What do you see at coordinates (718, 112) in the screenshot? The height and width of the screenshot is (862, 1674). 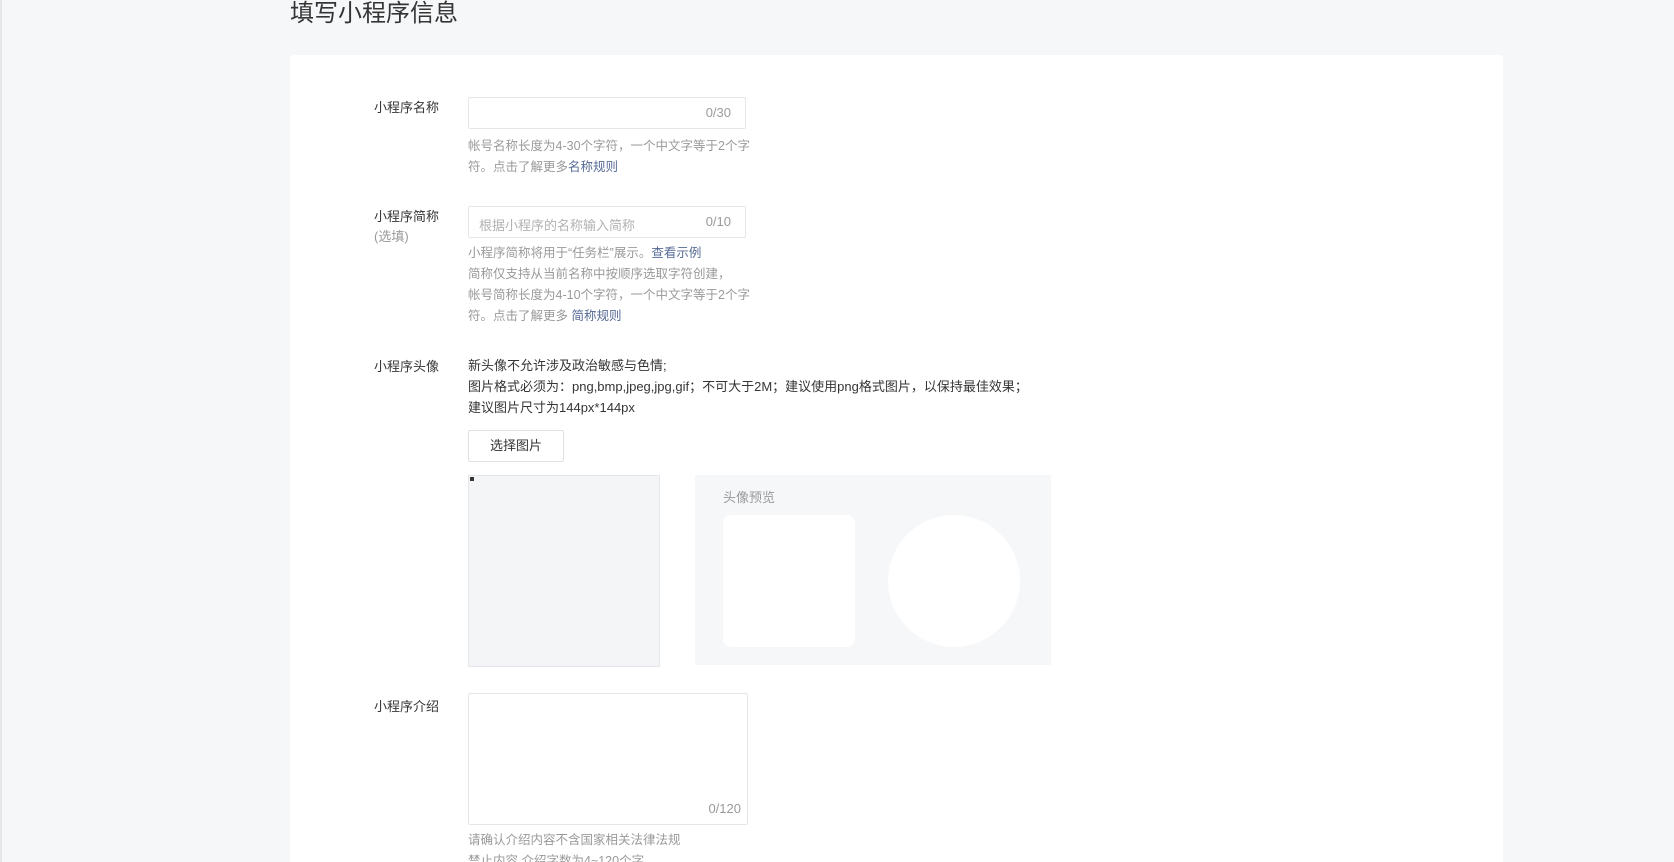 I see `name-char-counter: 0/30` at bounding box center [718, 112].